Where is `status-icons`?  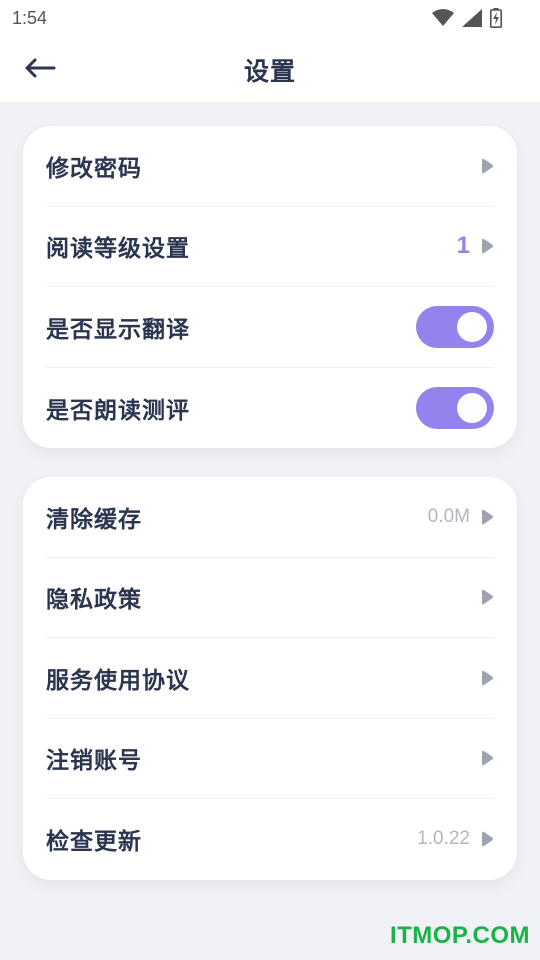 status-icons is located at coordinates (467, 18).